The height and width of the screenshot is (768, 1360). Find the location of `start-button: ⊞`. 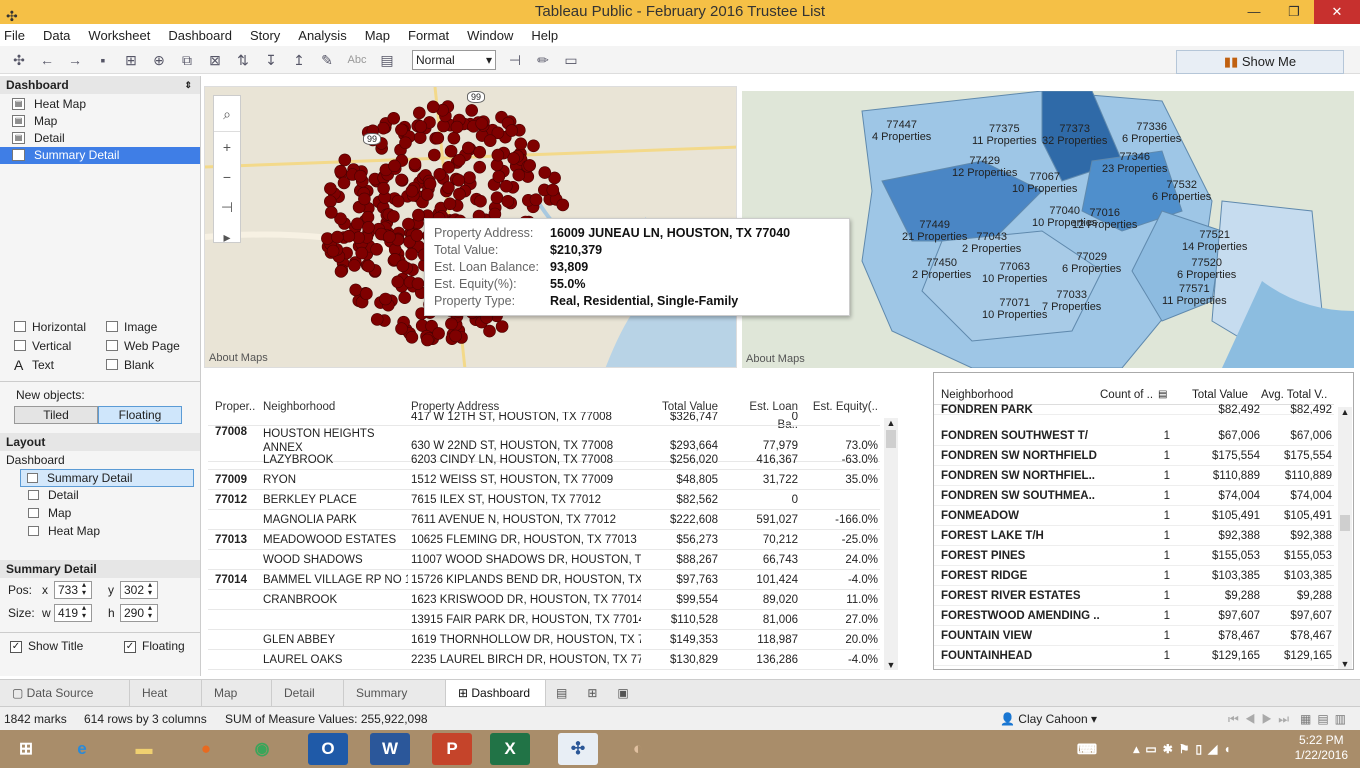

start-button: ⊞ is located at coordinates (26, 749).